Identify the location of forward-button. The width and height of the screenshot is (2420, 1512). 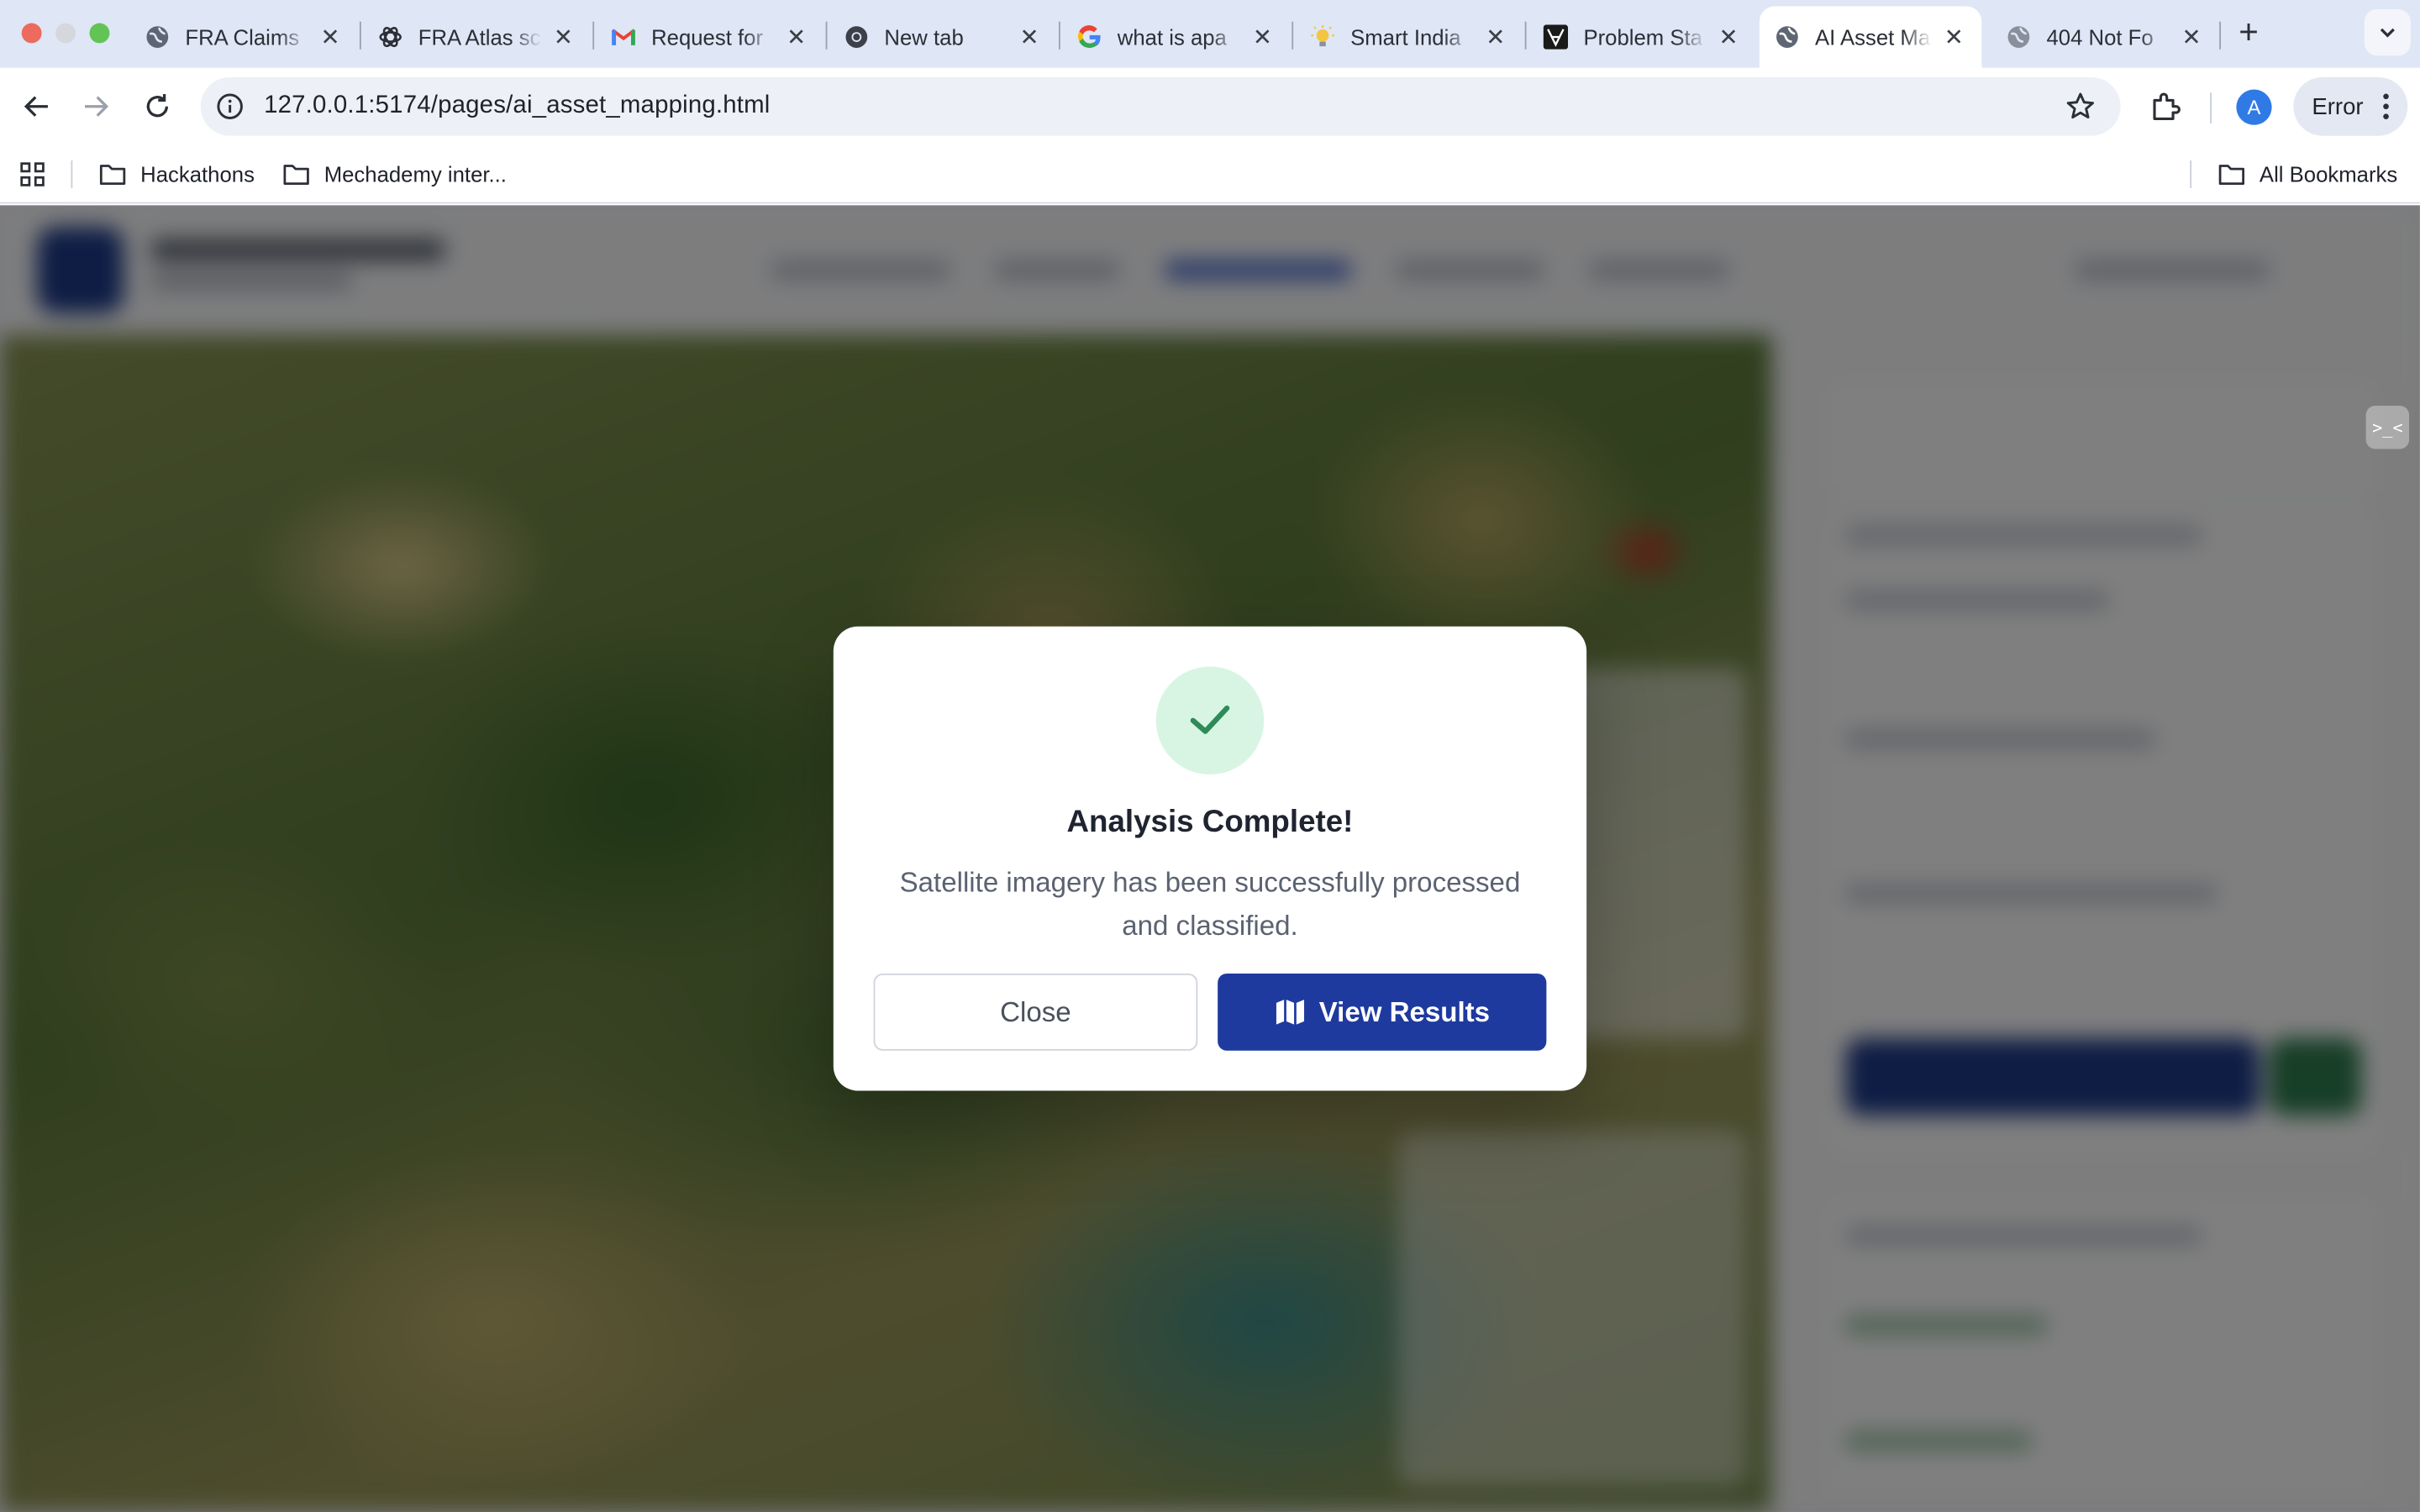
(96, 107).